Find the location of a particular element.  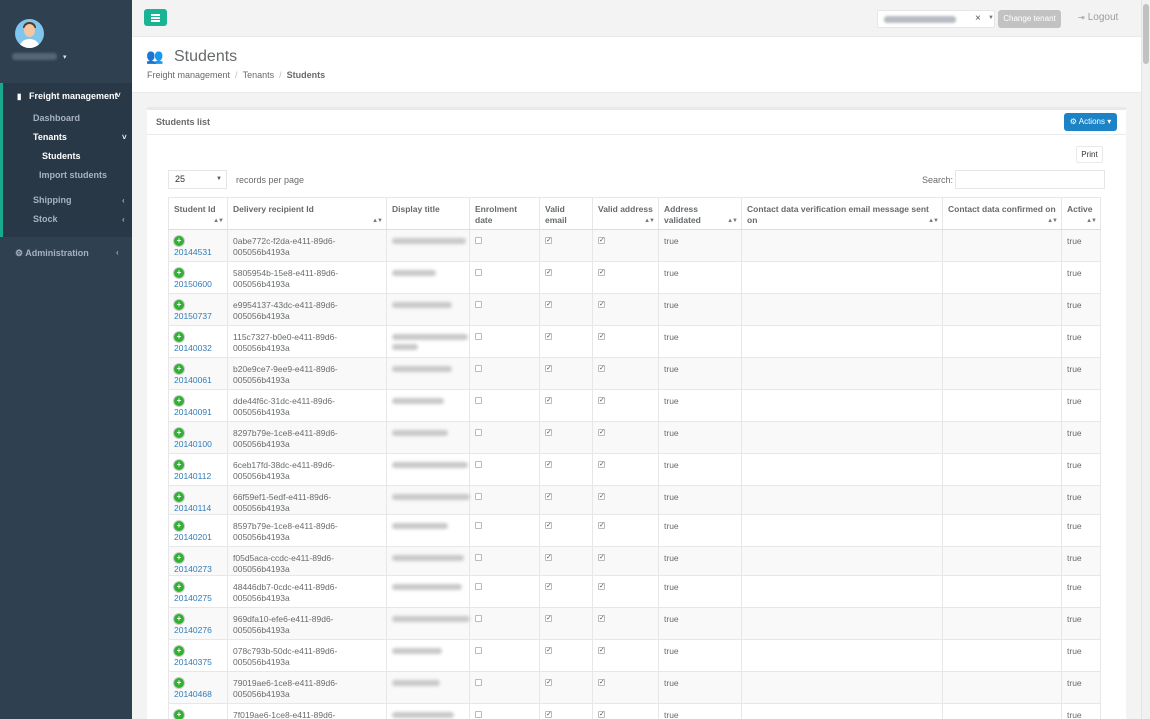

profile-name-redacted is located at coordinates (34, 56).